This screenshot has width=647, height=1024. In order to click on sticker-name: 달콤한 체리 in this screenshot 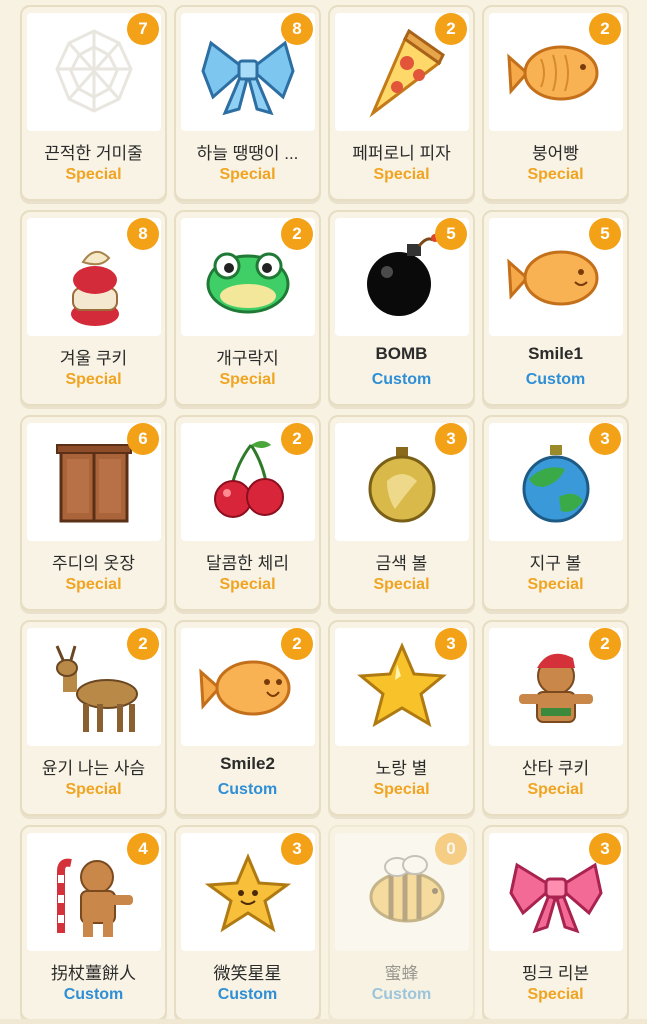, I will do `click(247, 563)`.